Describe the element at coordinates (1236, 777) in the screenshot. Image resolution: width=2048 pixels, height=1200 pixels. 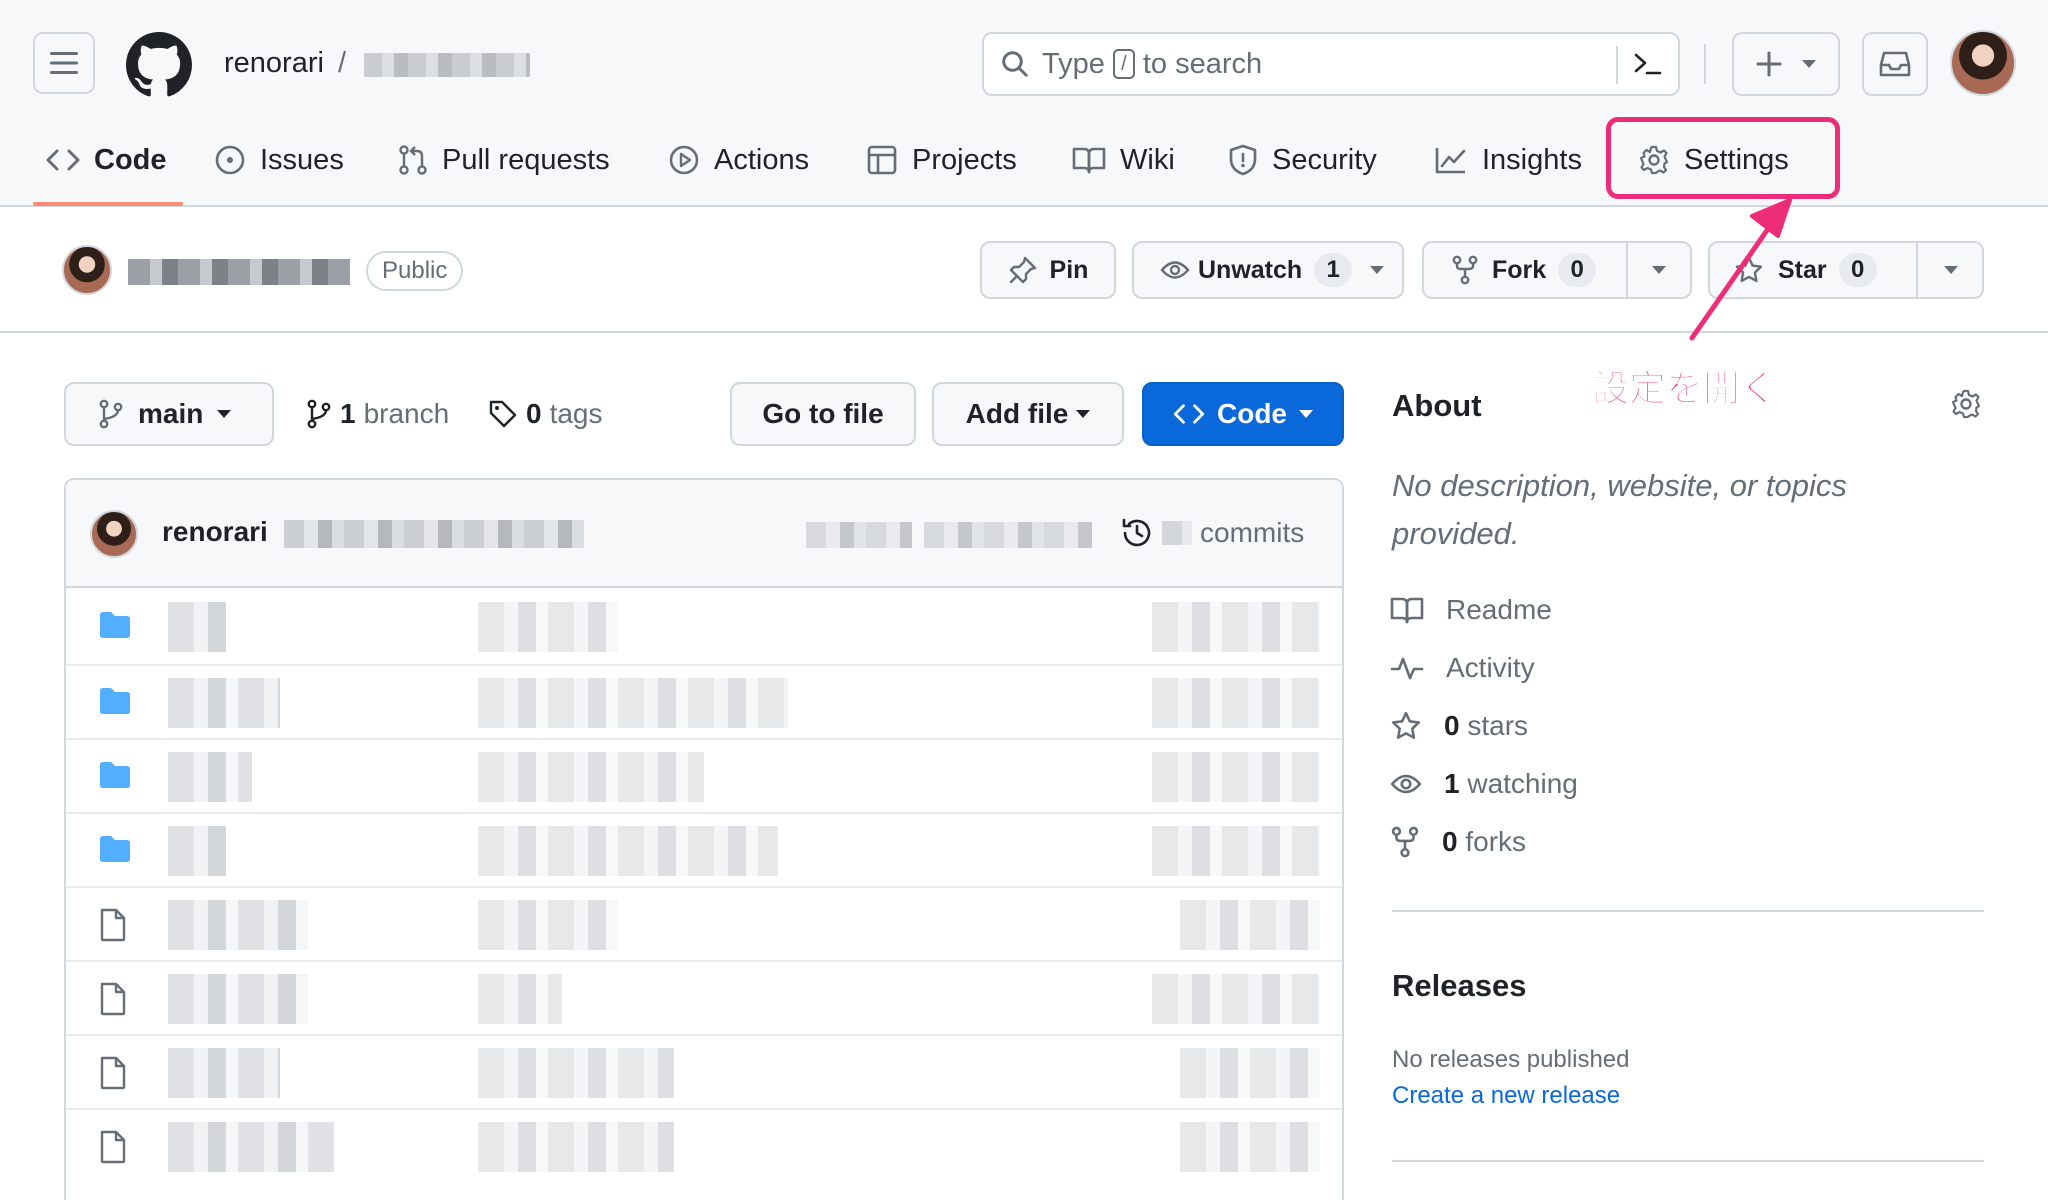
I see `file-date-redacted` at that location.